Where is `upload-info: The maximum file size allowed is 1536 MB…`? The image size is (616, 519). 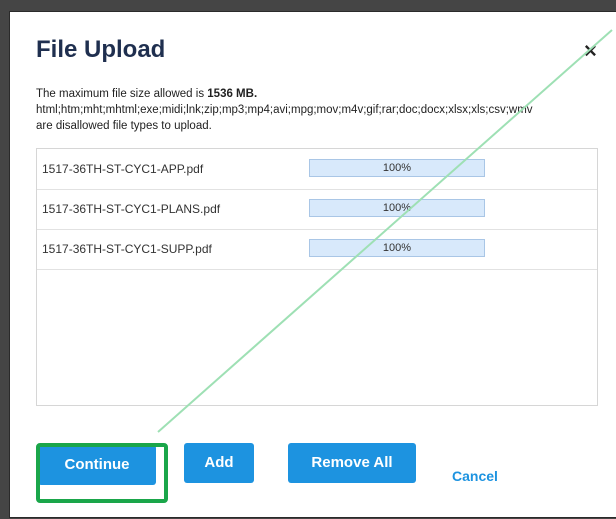
upload-info: The maximum file size allowed is 1536 MB… is located at coordinates (284, 110).